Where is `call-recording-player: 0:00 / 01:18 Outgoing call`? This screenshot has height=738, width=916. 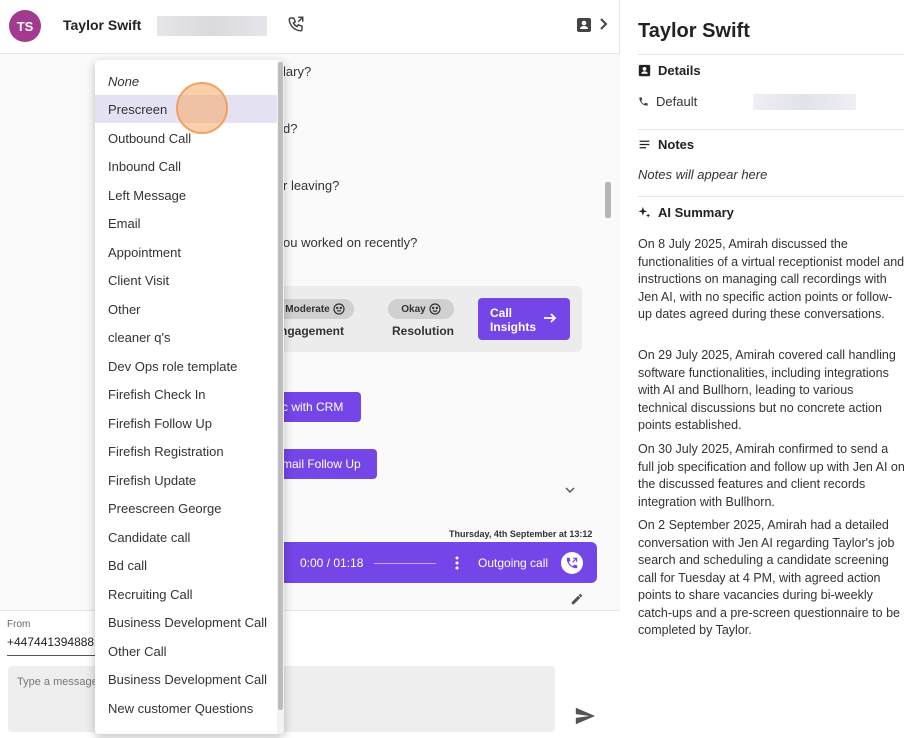 call-recording-player: 0:00 / 01:18 Outgoing call is located at coordinates (433, 562).